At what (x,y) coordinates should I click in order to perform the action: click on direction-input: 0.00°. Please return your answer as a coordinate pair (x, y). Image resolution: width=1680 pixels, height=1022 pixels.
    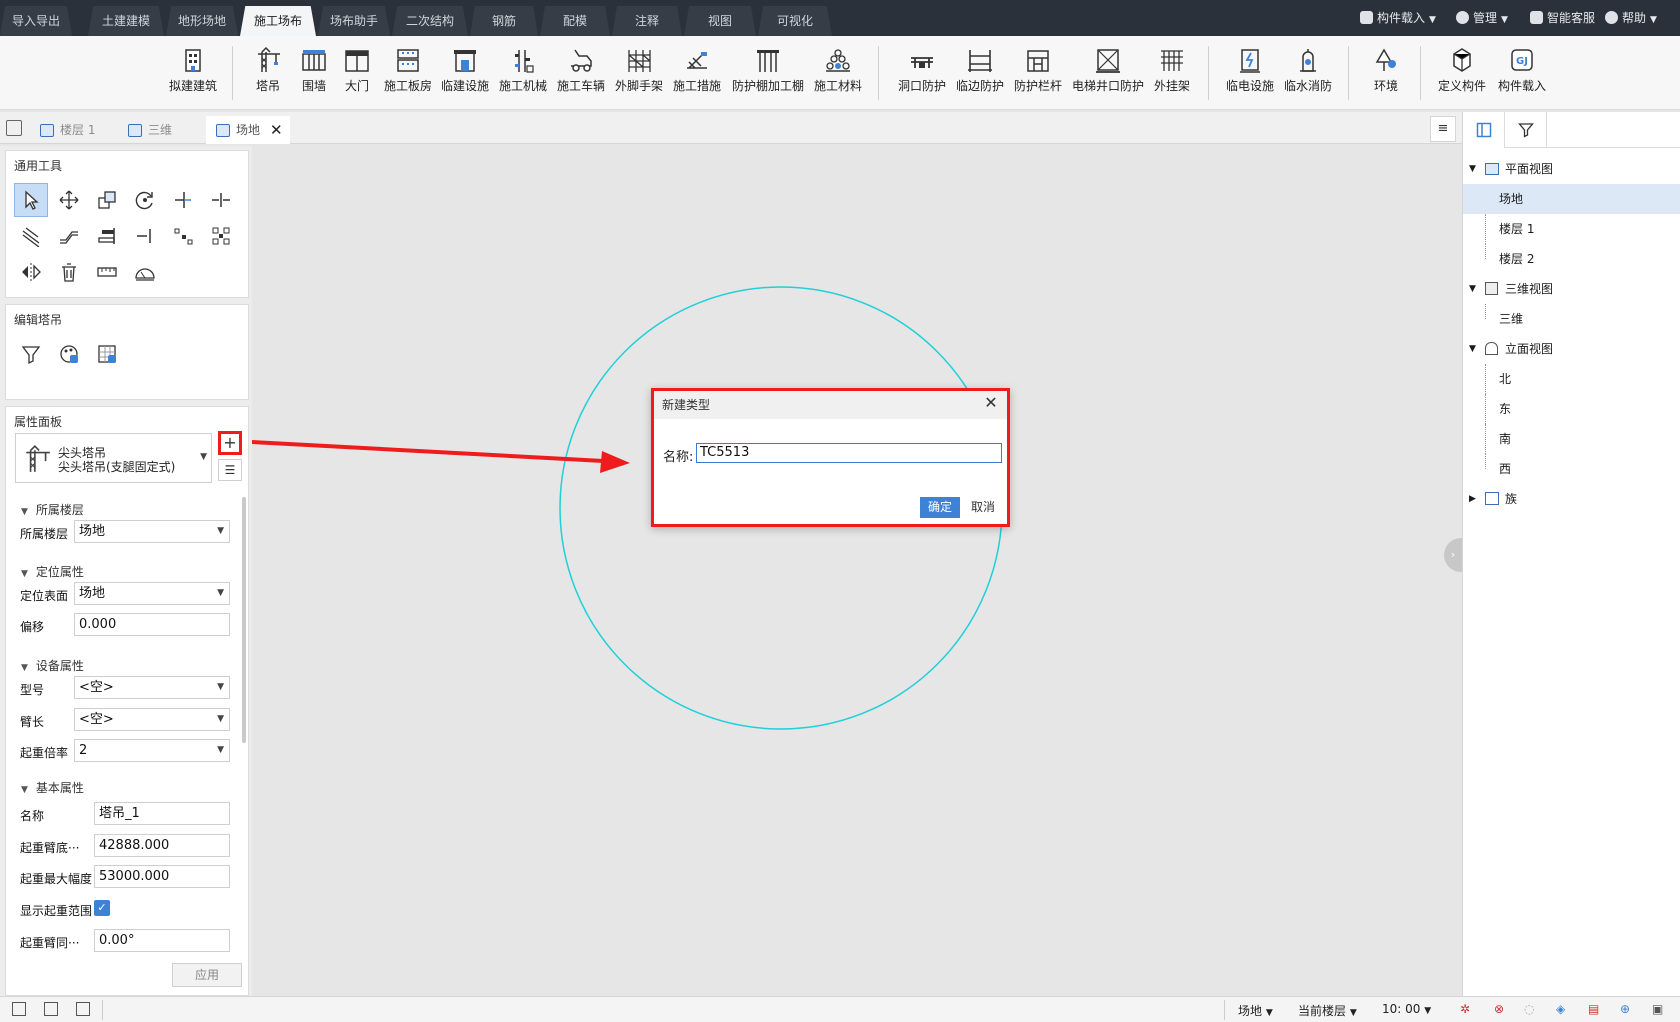
    Looking at the image, I should click on (162, 940).